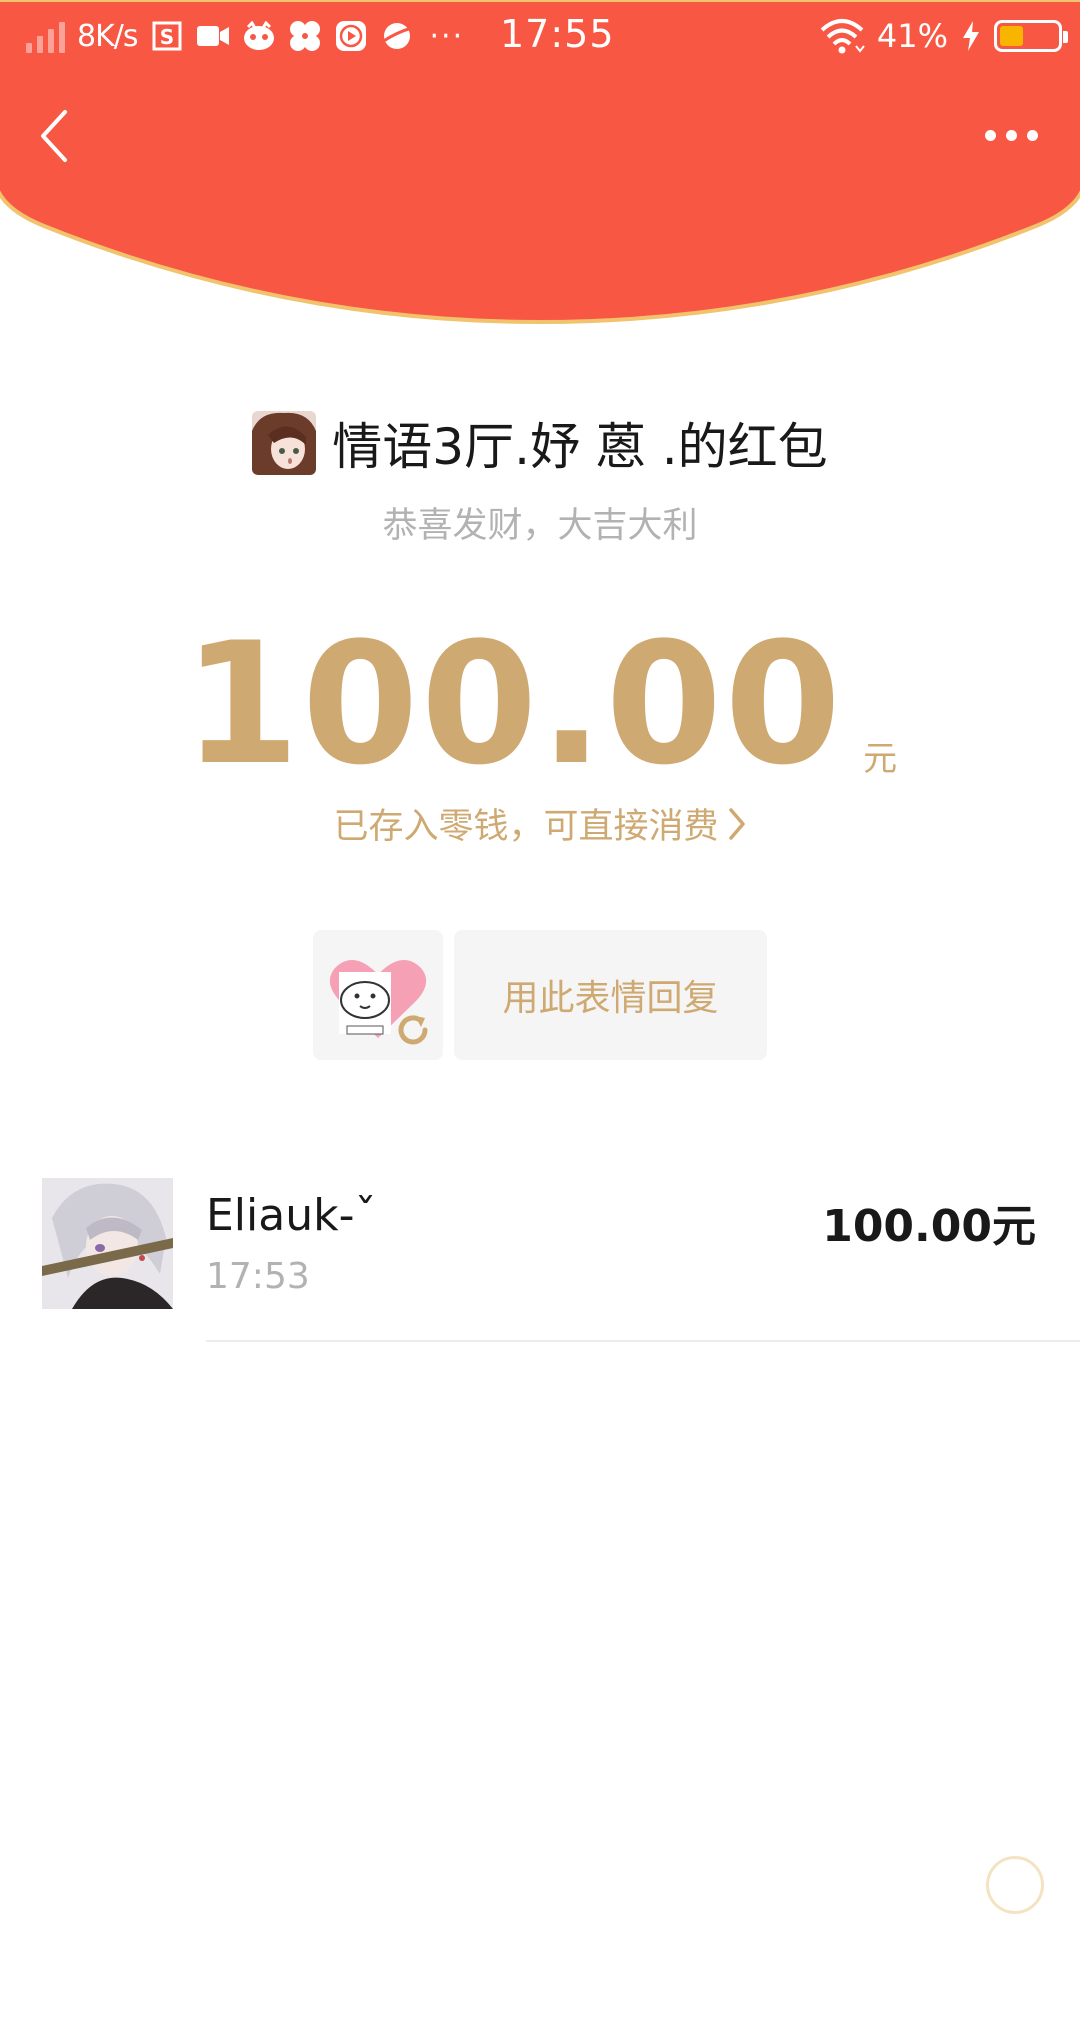  What do you see at coordinates (259, 36) in the screenshot?
I see `app-face-icon` at bounding box center [259, 36].